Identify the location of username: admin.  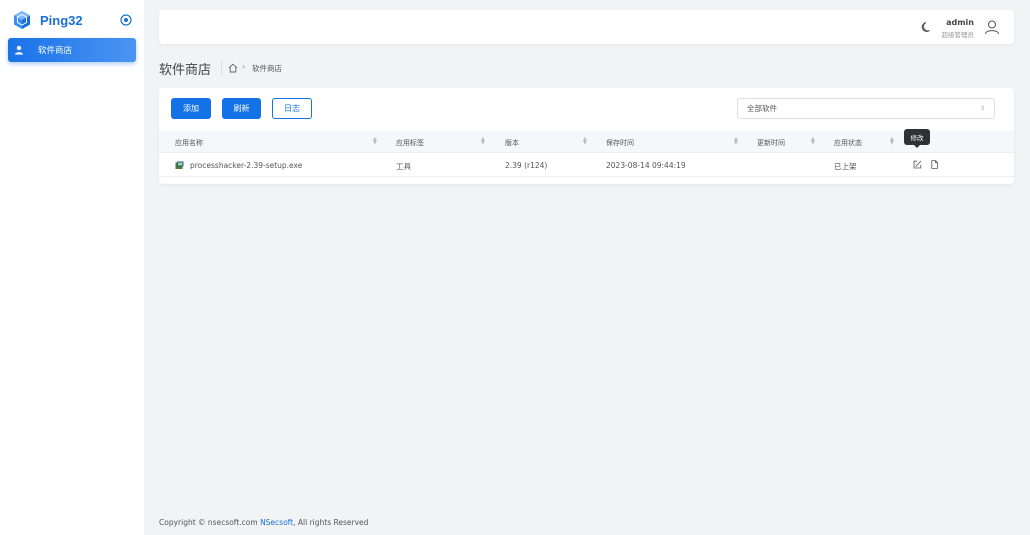
(960, 22).